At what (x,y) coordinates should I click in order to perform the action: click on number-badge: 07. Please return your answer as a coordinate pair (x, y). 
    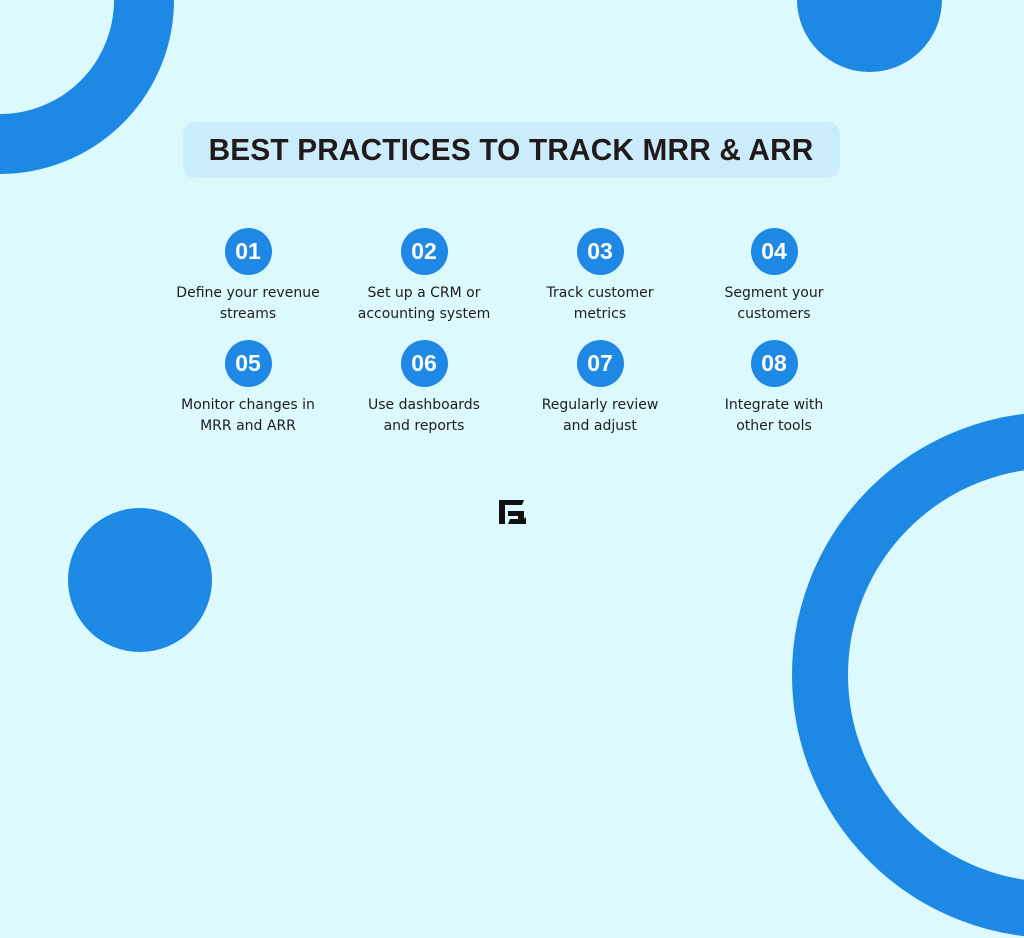
    Looking at the image, I should click on (600, 363).